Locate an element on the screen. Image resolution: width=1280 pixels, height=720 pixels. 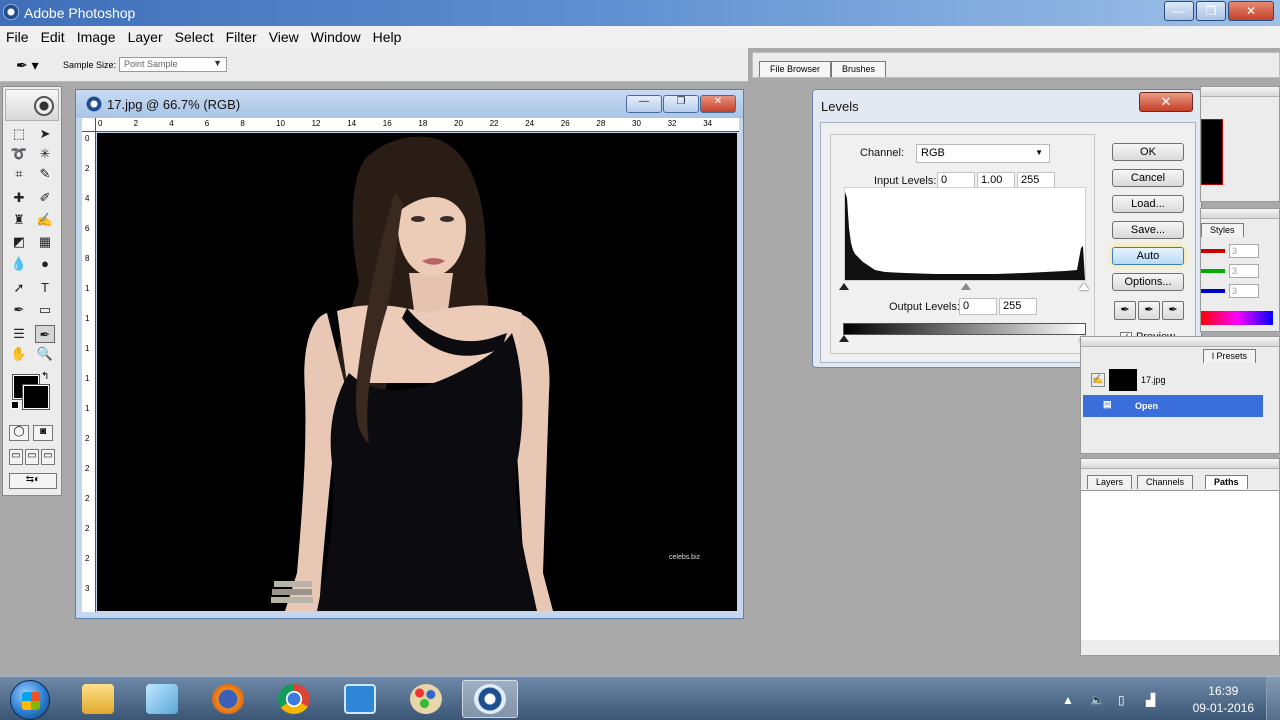
channel-select: RGB ▼ is located at coordinates (983, 153).